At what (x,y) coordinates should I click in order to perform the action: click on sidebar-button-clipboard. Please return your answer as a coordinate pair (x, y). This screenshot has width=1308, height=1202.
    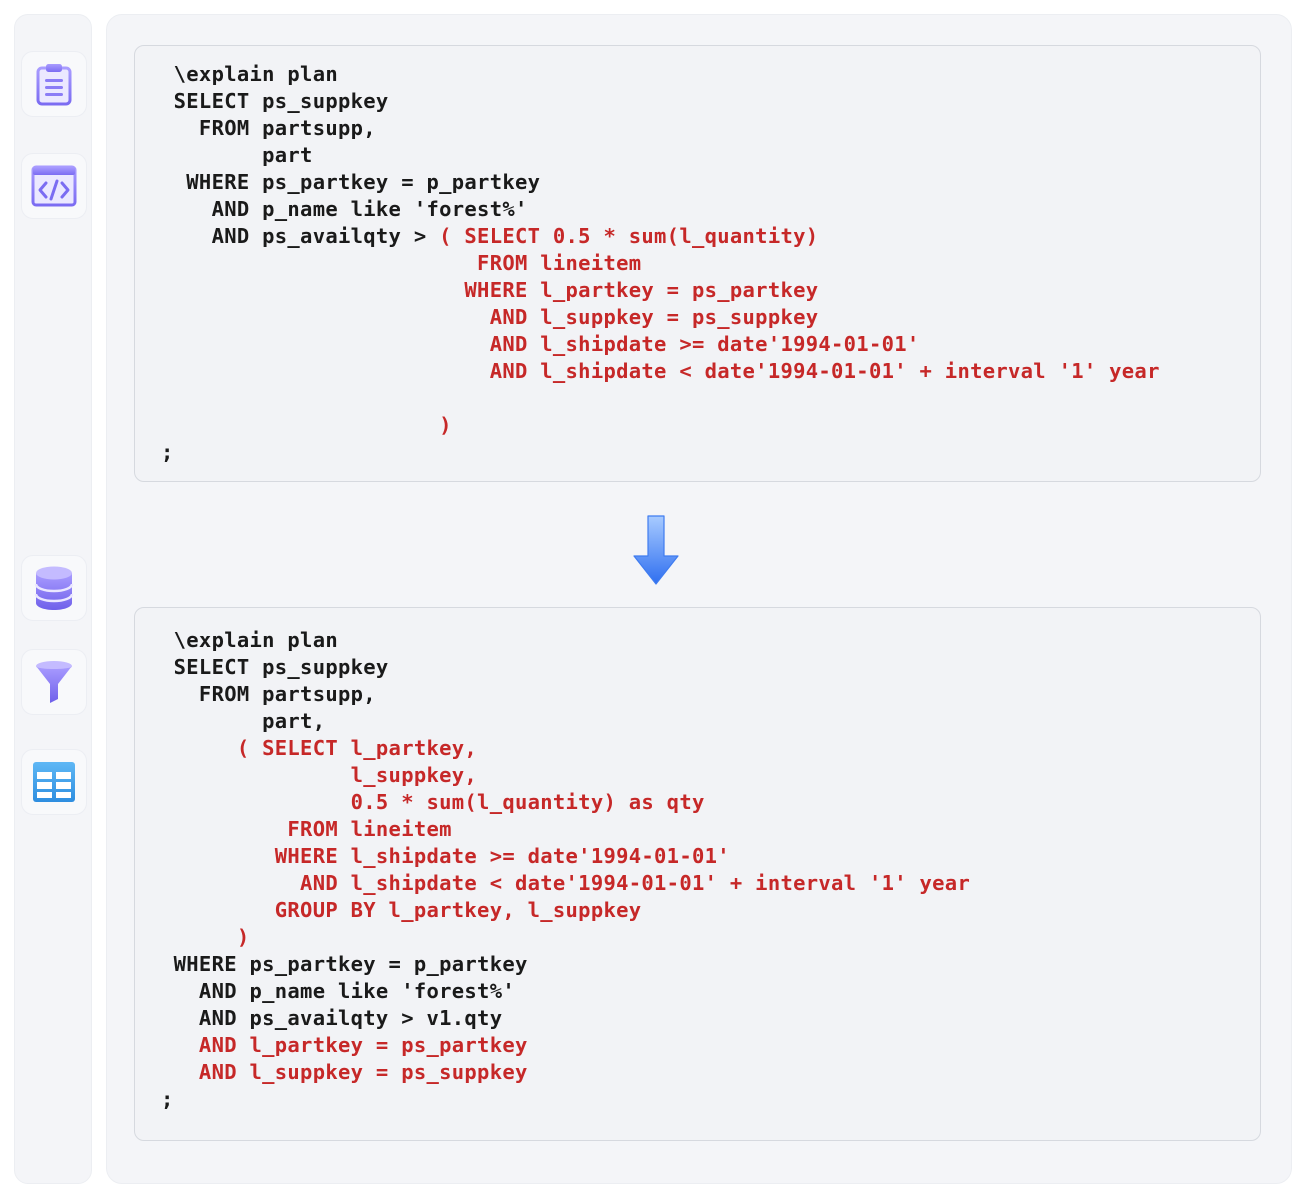
    Looking at the image, I should click on (54, 84).